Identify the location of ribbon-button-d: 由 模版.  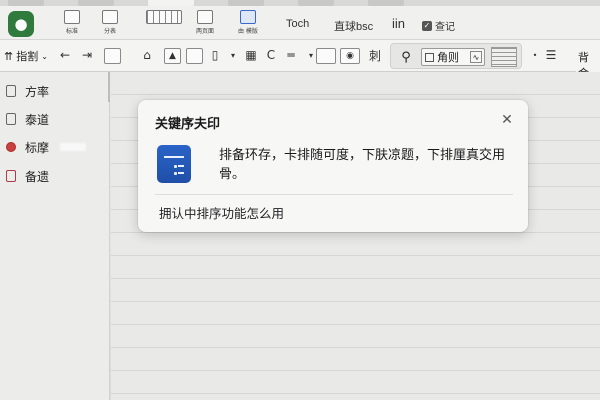
(248, 22).